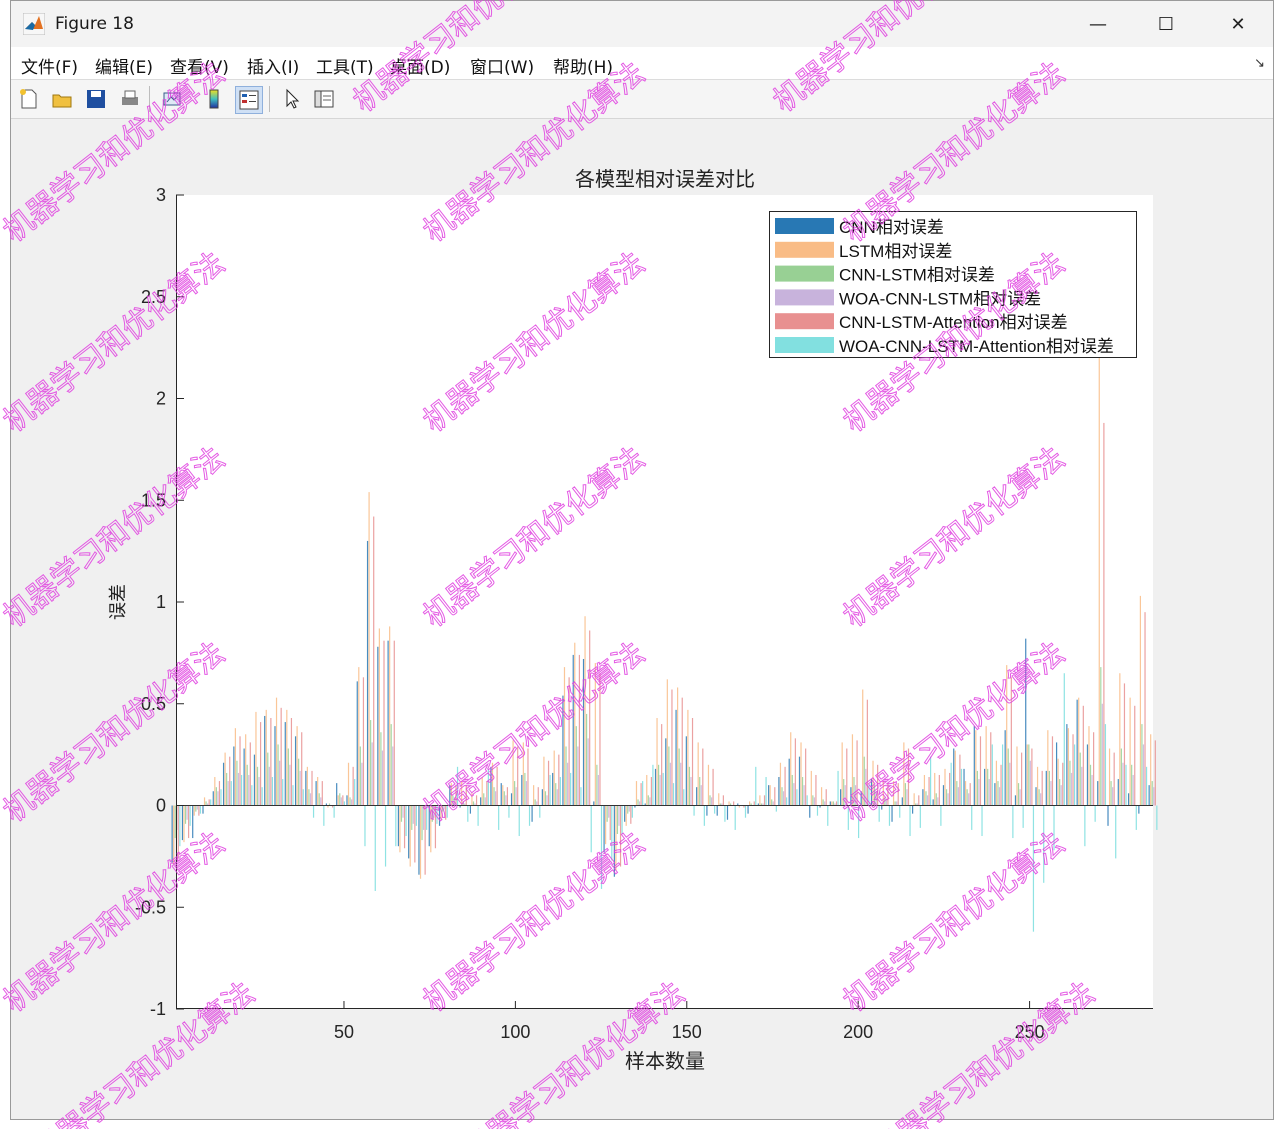 This screenshot has height=1129, width=1284. What do you see at coordinates (515, 1032) in the screenshot?
I see `x-tick-label: 100` at bounding box center [515, 1032].